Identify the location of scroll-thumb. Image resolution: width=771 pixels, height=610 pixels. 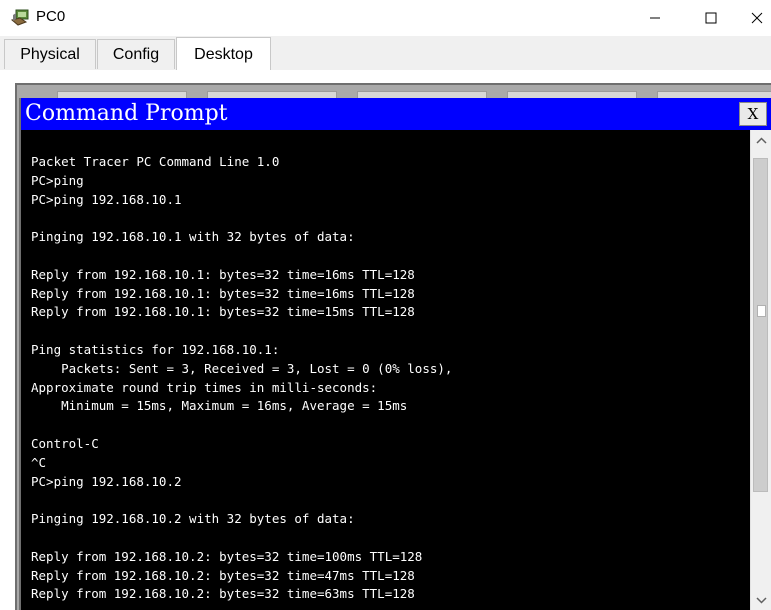
(760, 325).